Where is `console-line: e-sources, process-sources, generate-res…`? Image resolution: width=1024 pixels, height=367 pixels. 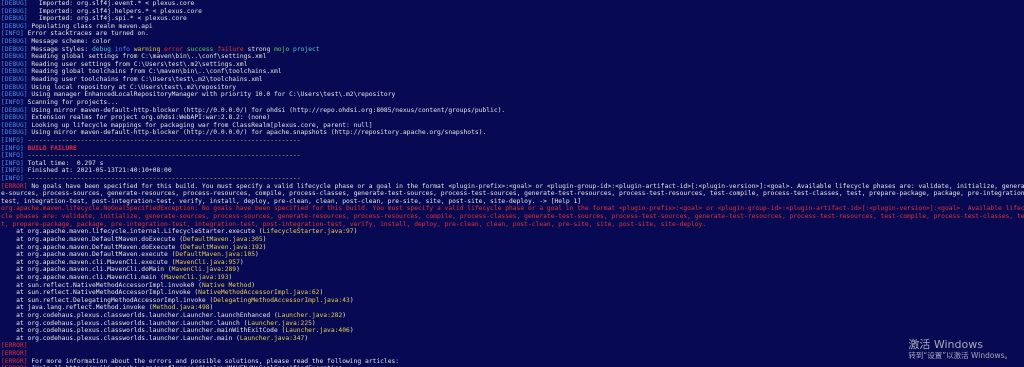
console-line: e-sources, process-sources, generate-res… is located at coordinates (512, 194).